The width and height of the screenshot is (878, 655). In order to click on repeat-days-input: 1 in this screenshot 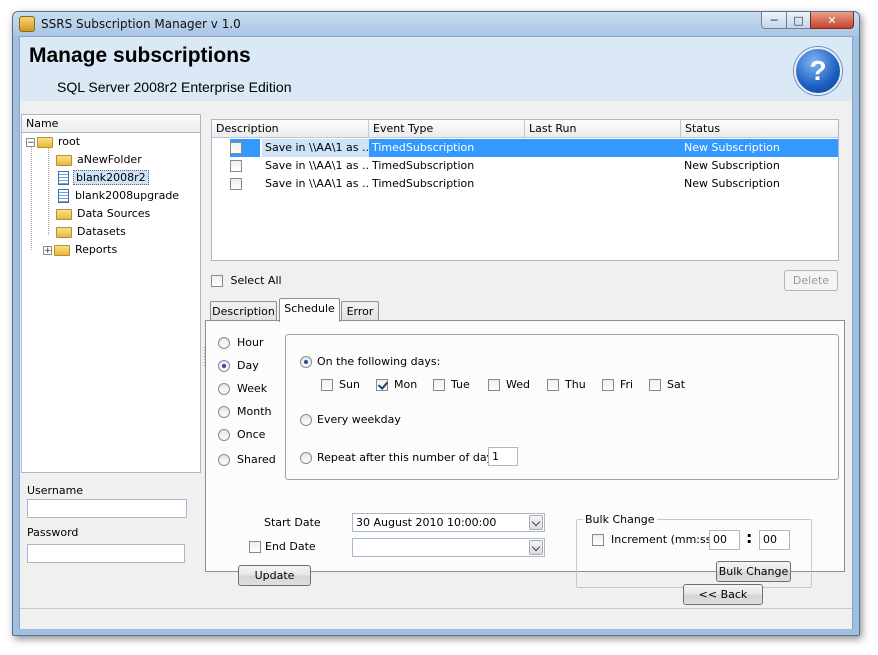, I will do `click(503, 456)`.